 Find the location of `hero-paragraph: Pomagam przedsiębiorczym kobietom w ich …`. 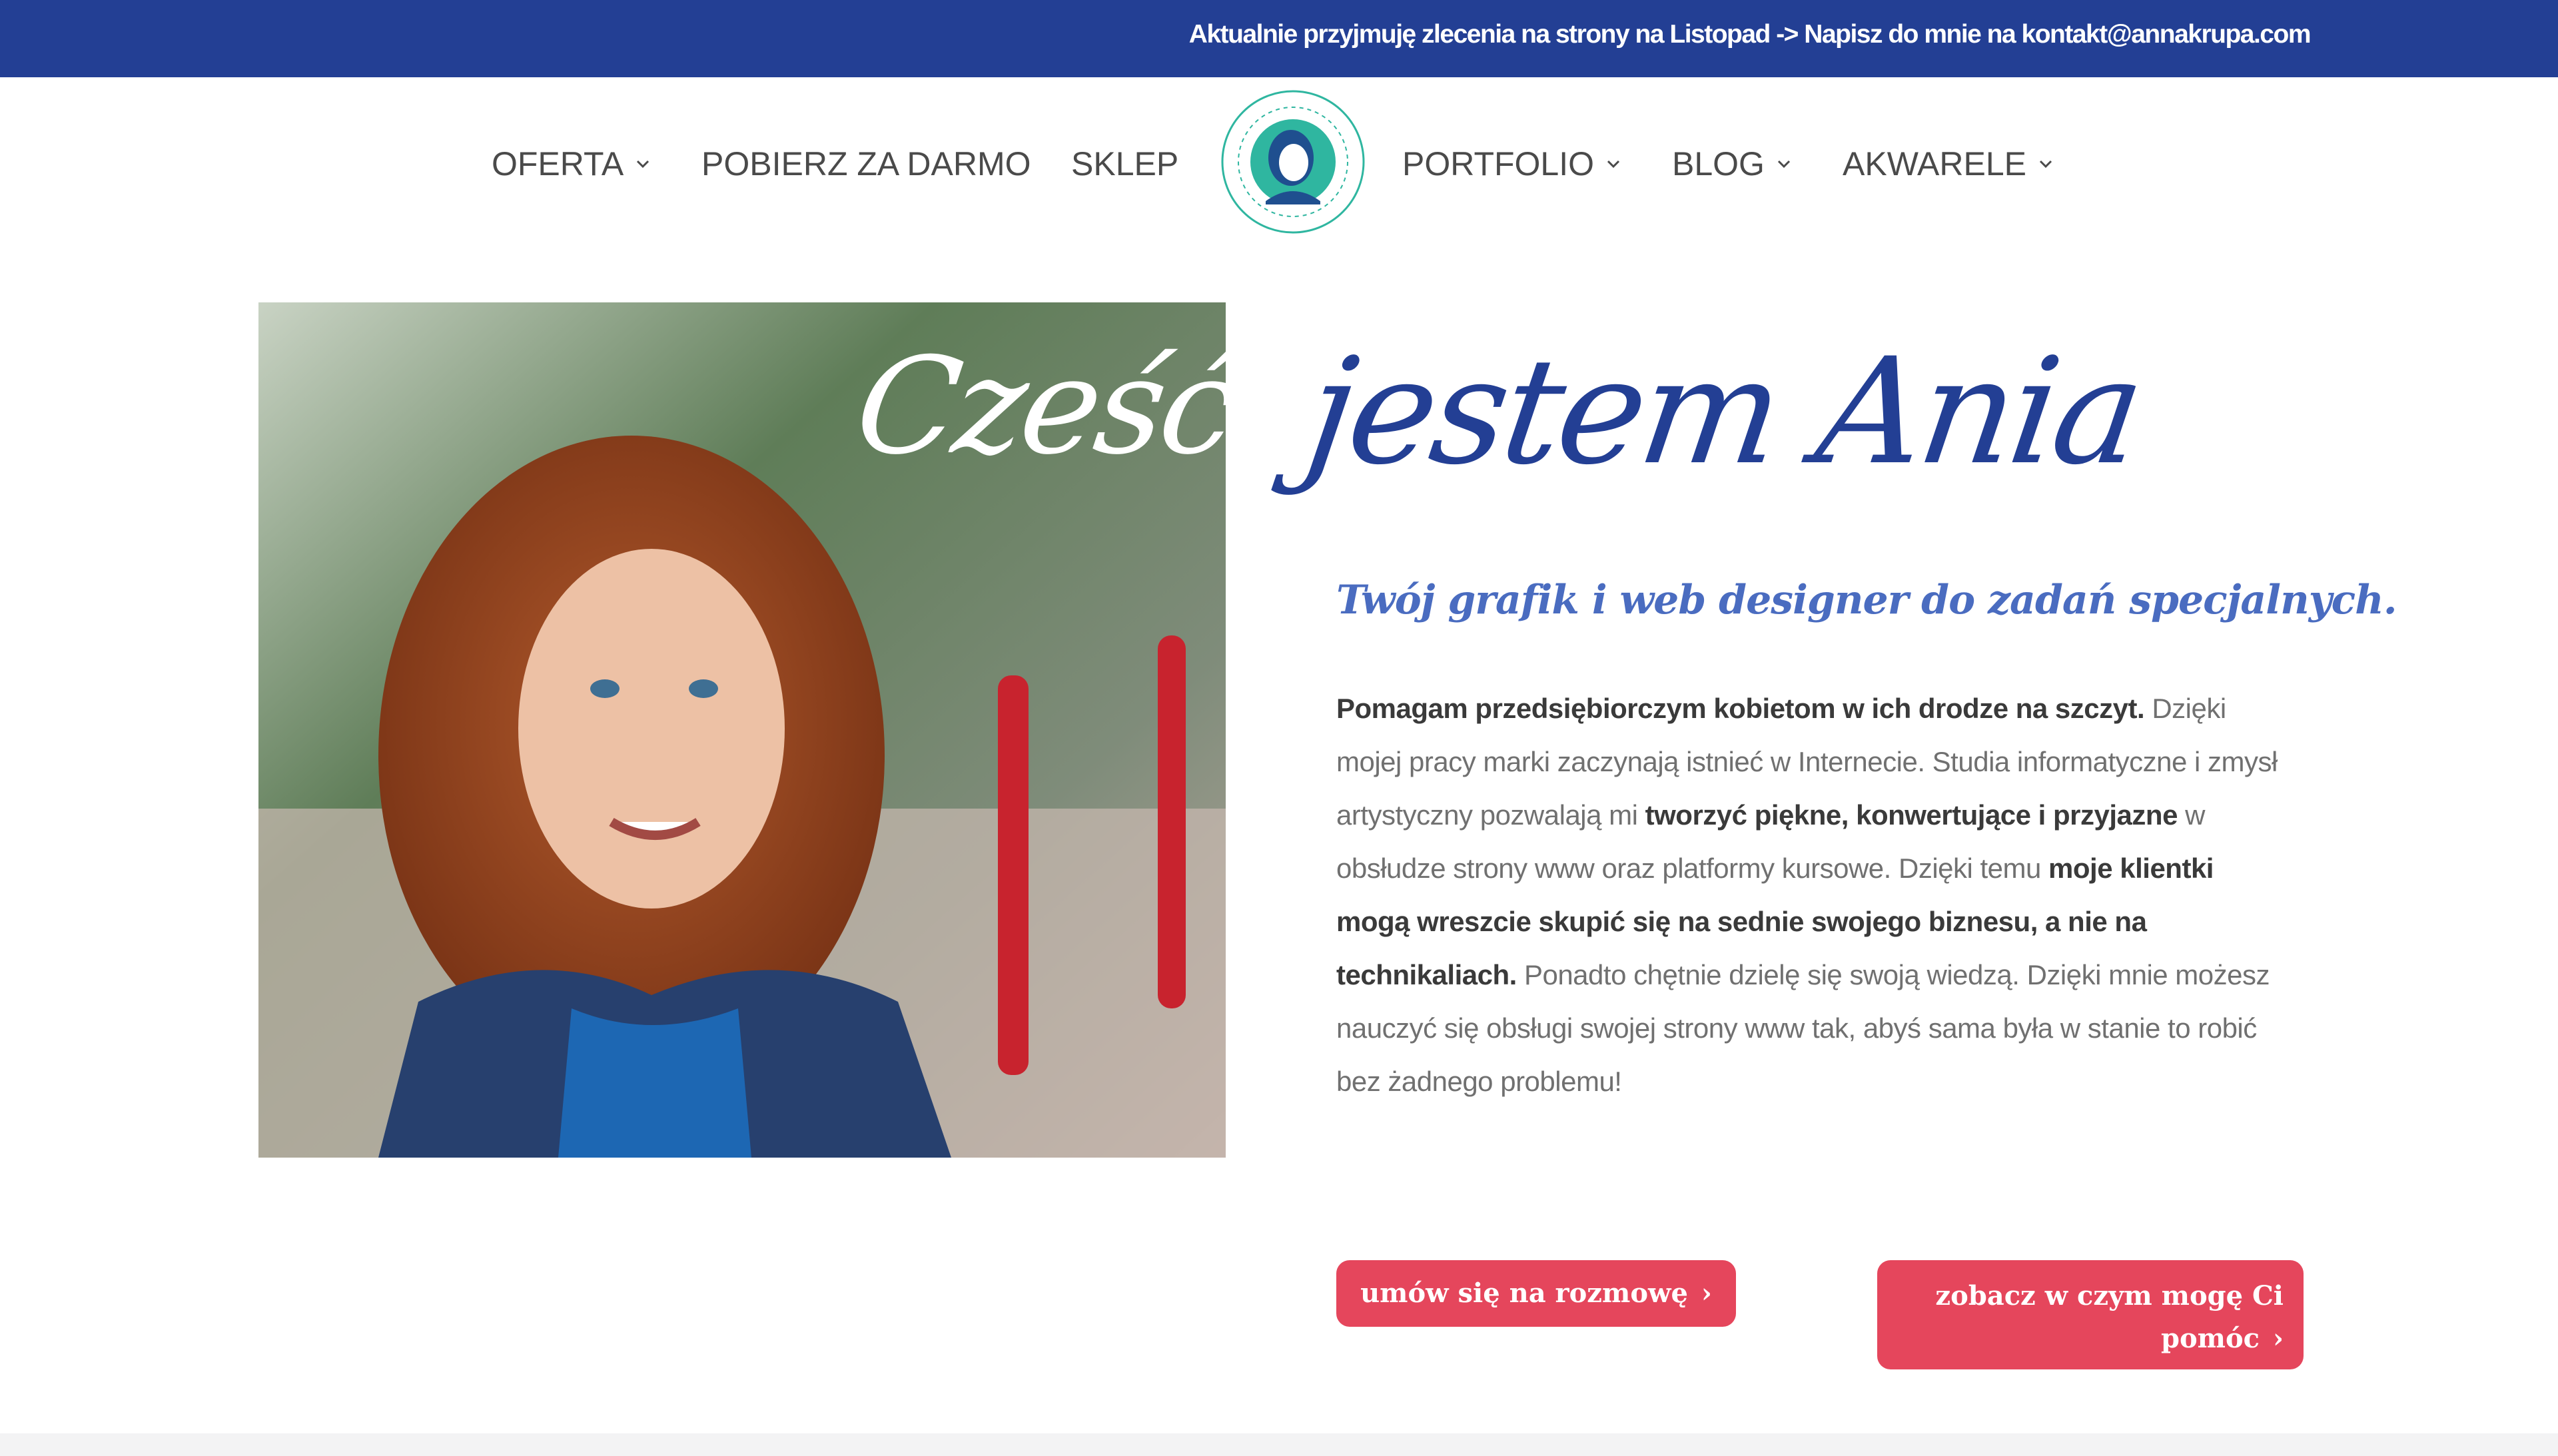

hero-paragraph: Pomagam przedsiębiorczym kobietom w ich … is located at coordinates (1809, 895).